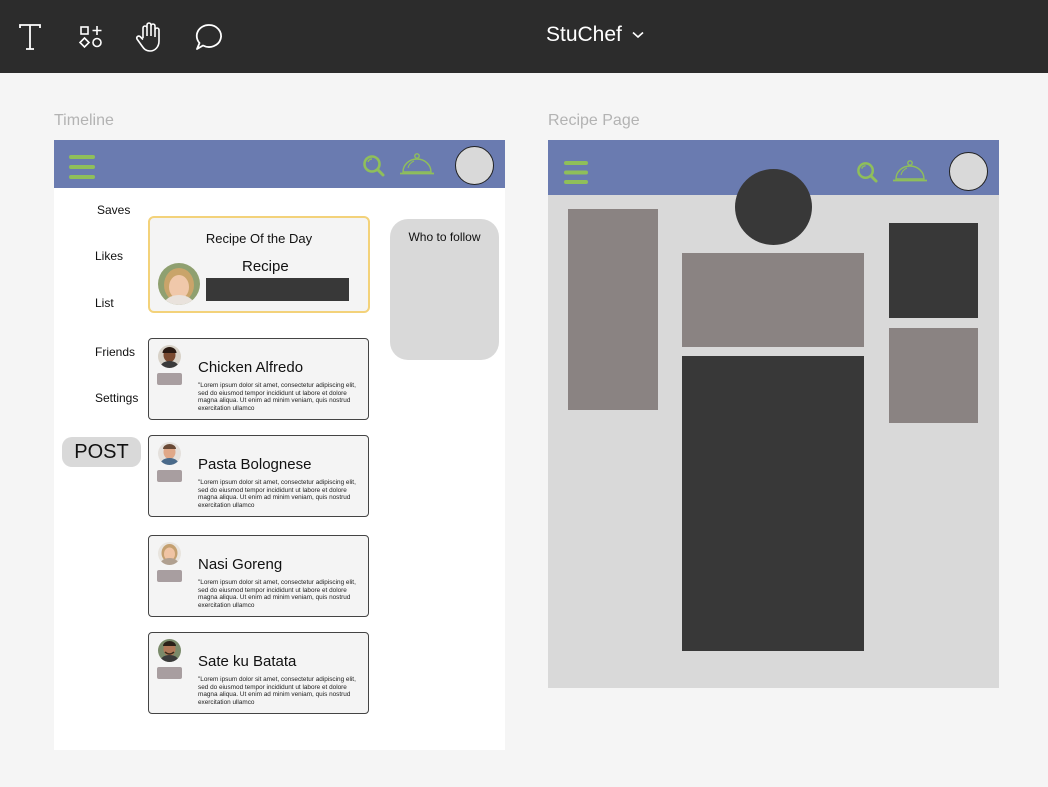  I want to click on hand-tool-button, so click(149, 37).